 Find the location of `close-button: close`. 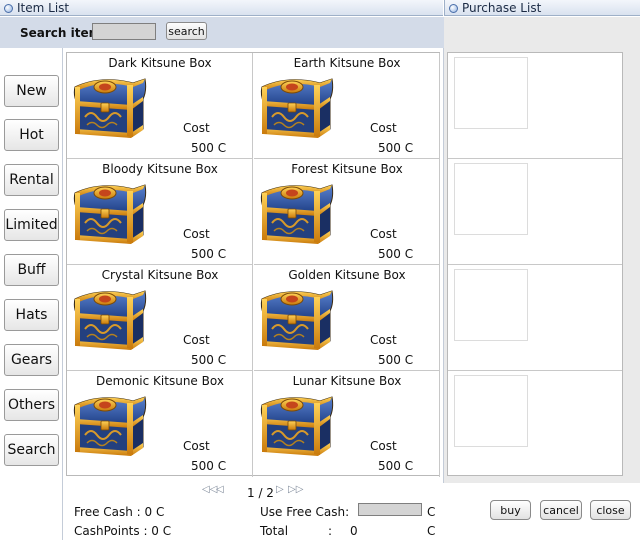

close-button: close is located at coordinates (610, 510).